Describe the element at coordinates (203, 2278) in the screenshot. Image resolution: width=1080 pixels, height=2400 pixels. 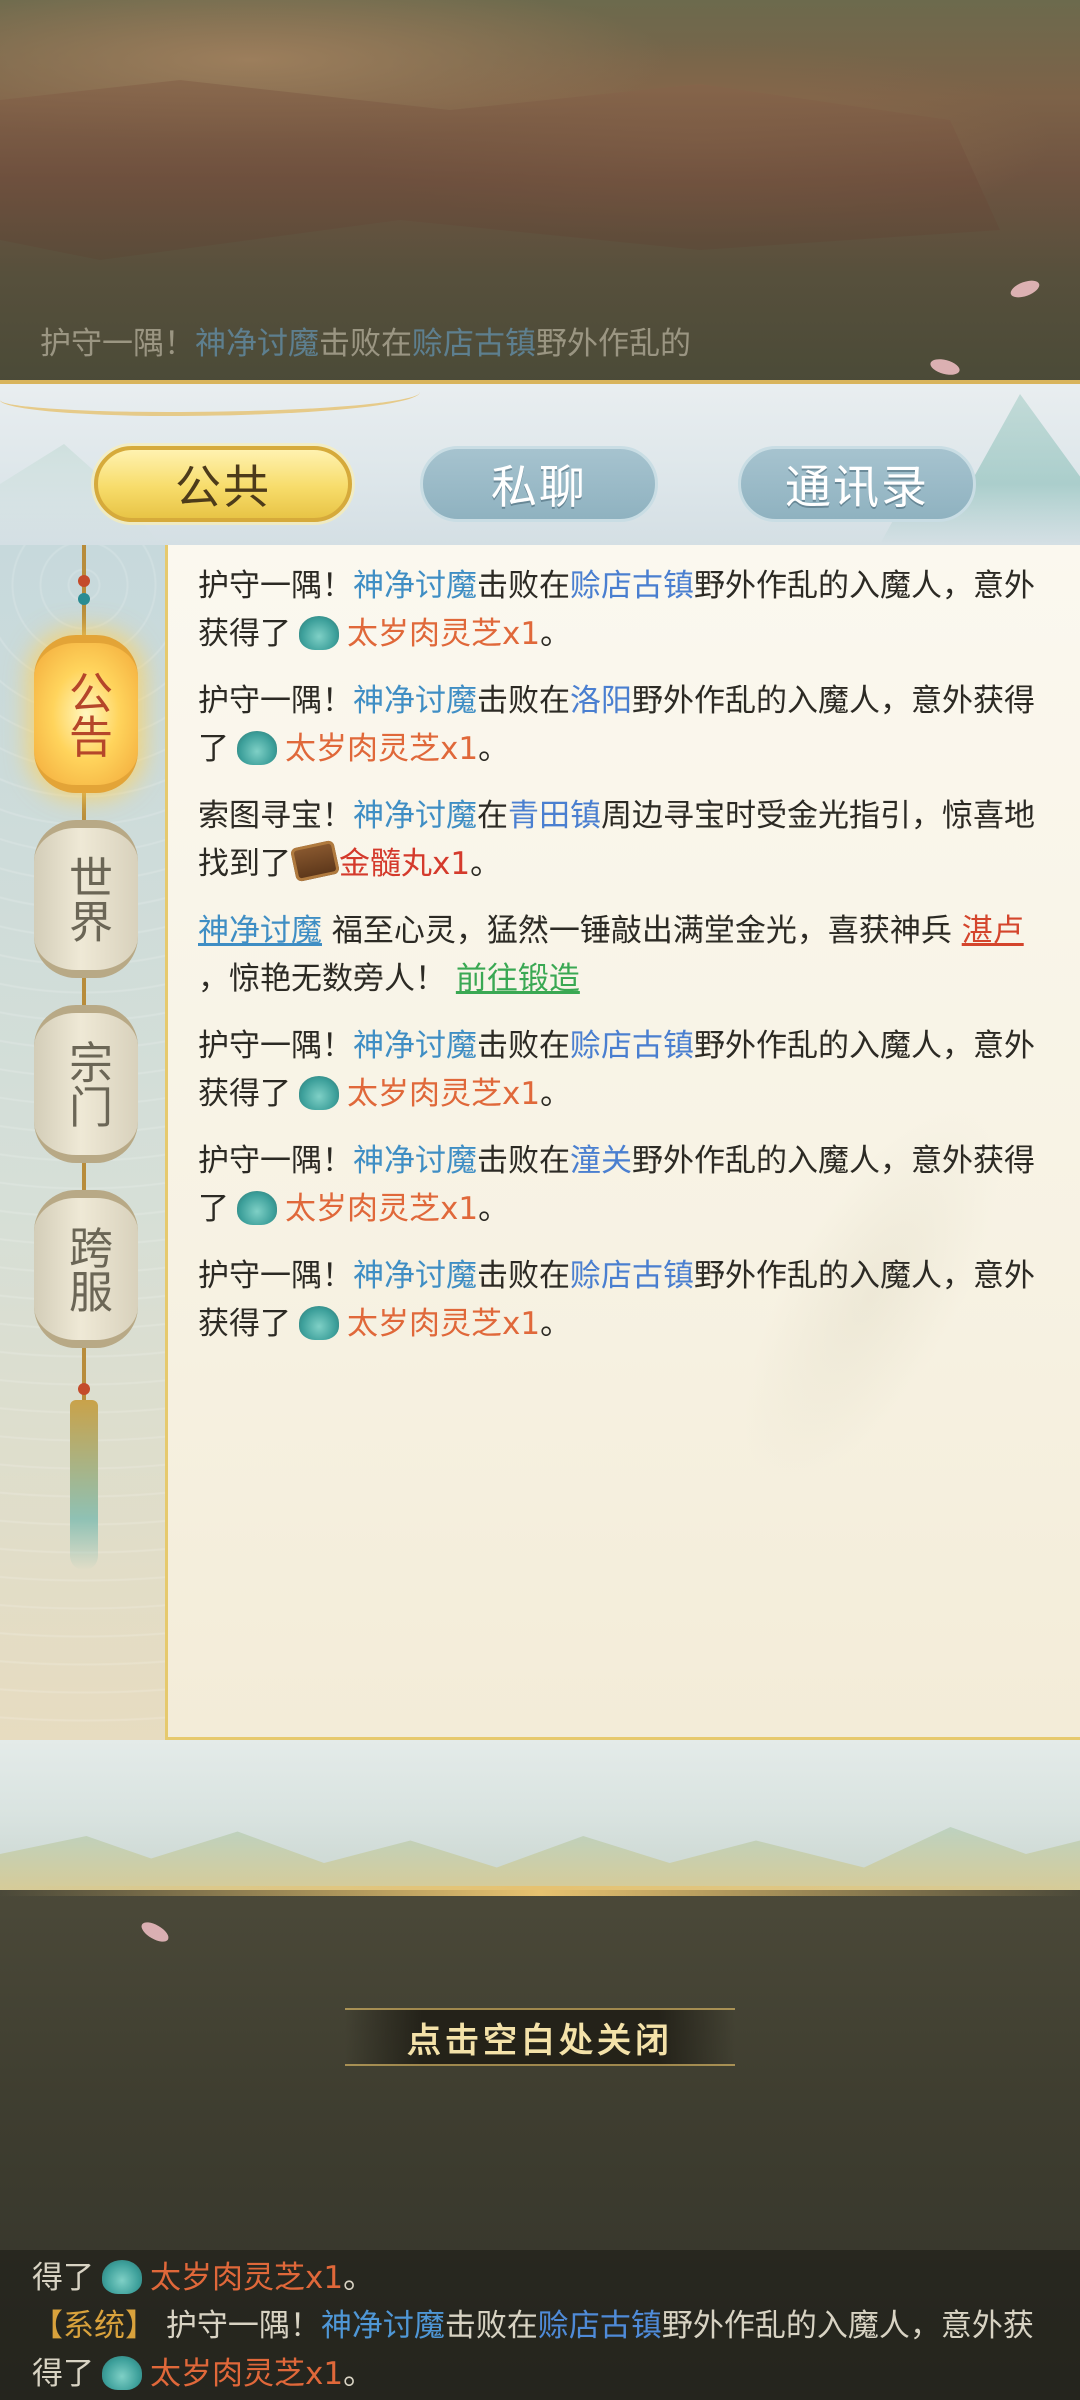
I see `chat-line: 得了 太岁肉灵芝x1。` at that location.